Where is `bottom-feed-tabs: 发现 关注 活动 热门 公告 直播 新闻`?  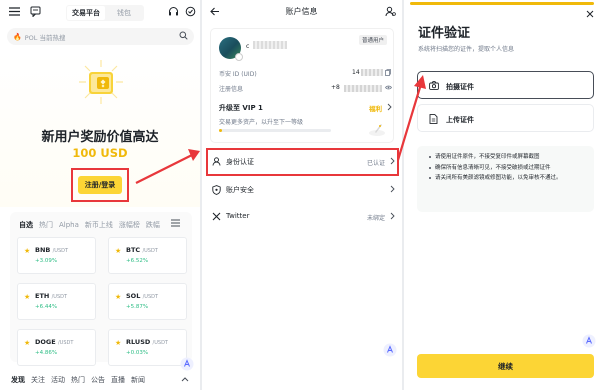 bottom-feed-tabs: 发现 关注 活动 热门 公告 直播 新闻 is located at coordinates (100, 380).